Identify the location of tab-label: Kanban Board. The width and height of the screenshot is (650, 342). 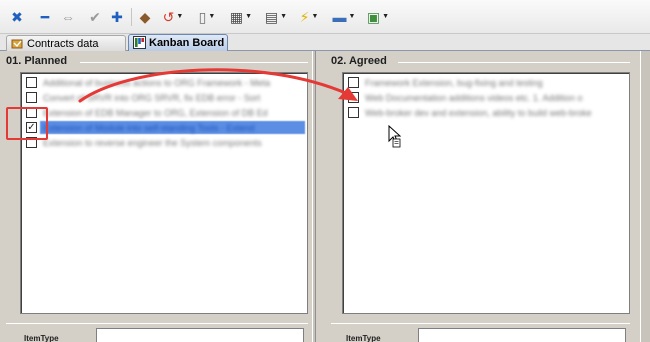
(187, 43).